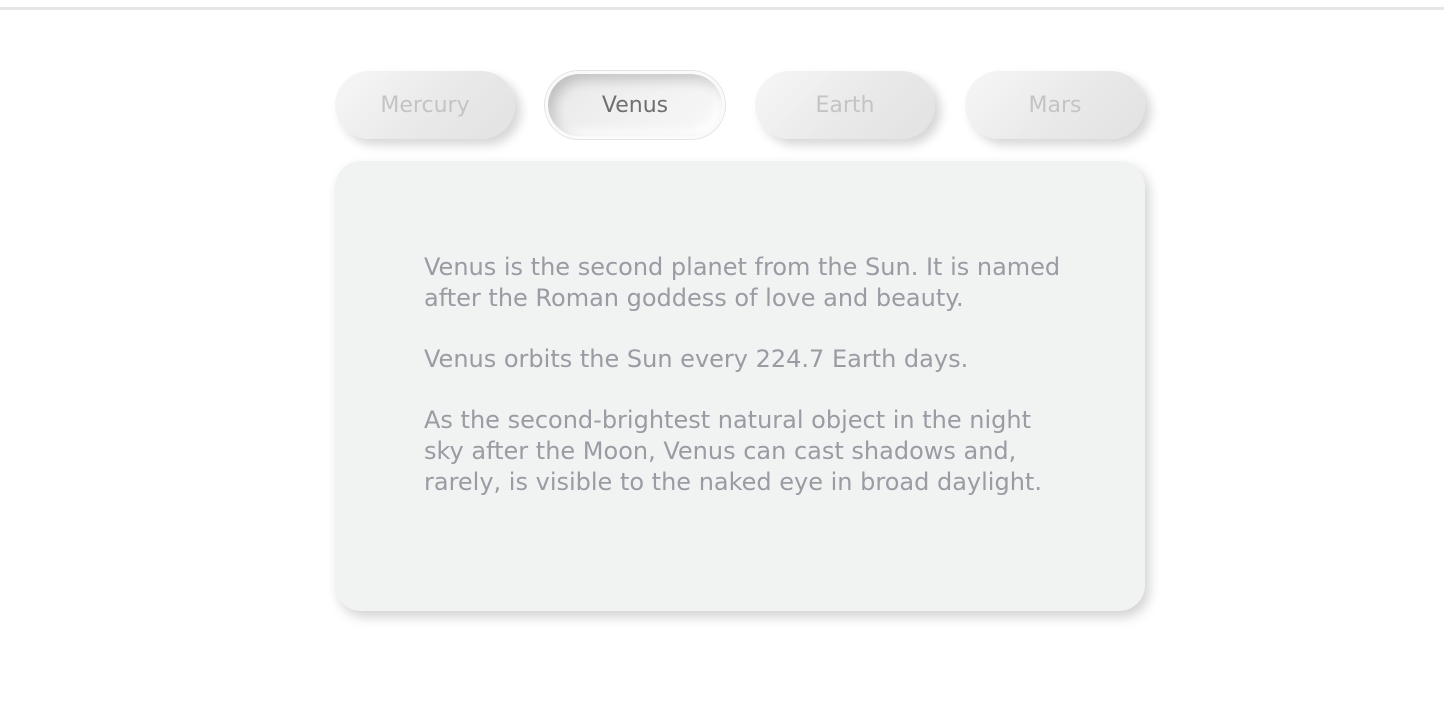 This screenshot has width=1444, height=706. Describe the element at coordinates (740, 105) in the screenshot. I see `planet-tabs: Mercury Venus Earth Mars` at that location.